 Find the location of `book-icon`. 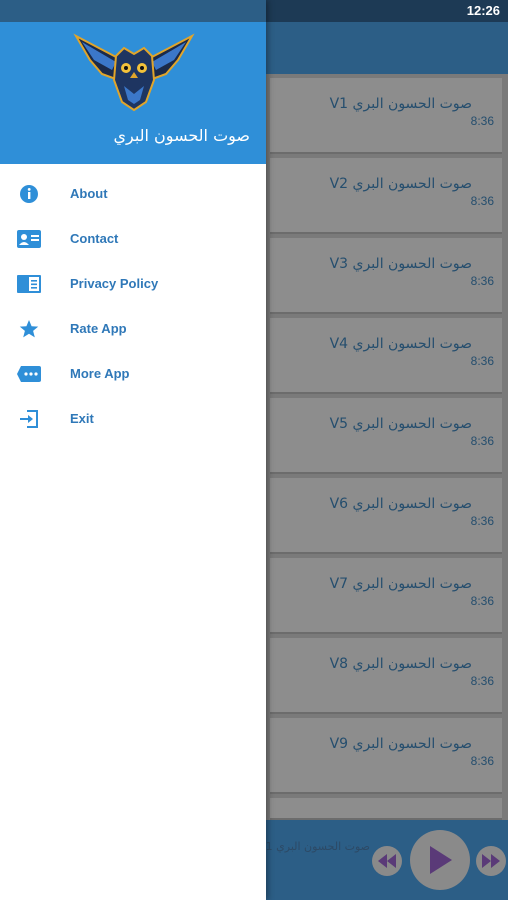

book-icon is located at coordinates (29, 284).